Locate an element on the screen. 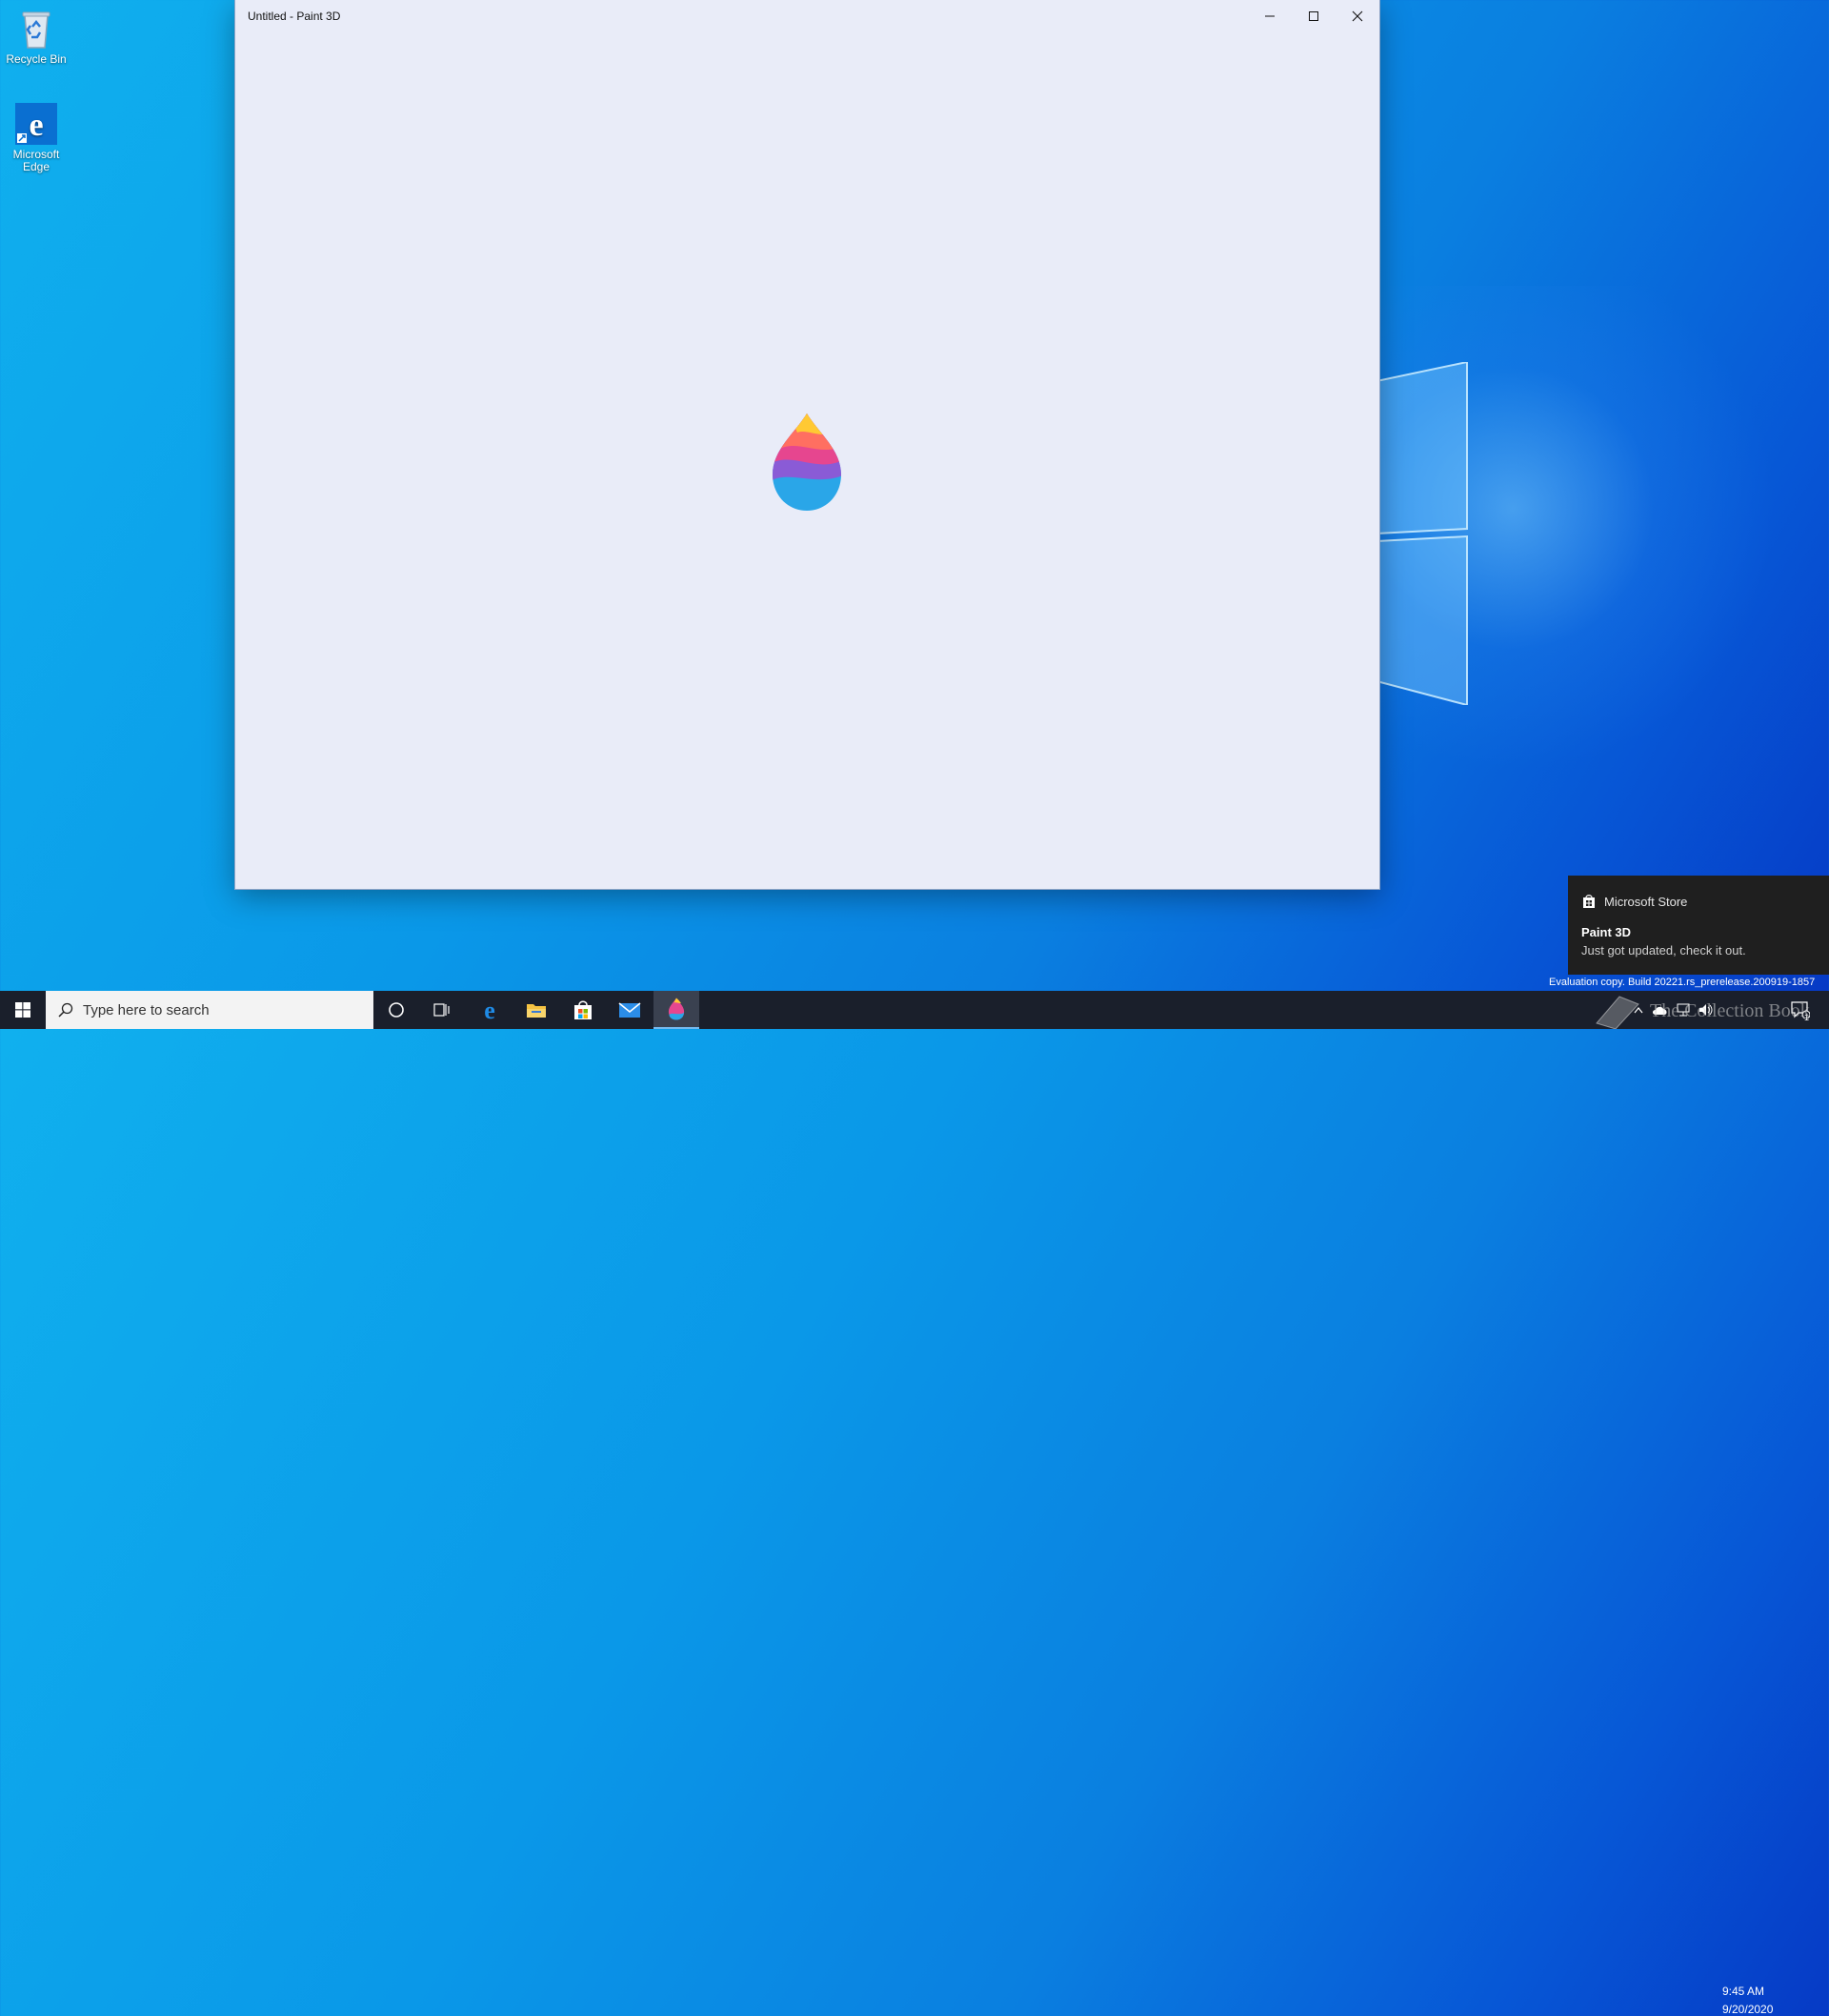  clock-date: 9/20/2020 is located at coordinates (1748, 2010).